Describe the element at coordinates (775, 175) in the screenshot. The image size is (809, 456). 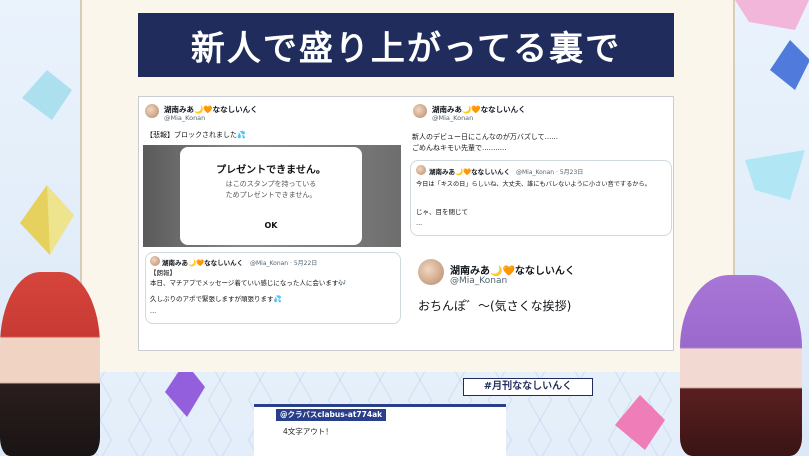
I see `crystal-decor-right-mid` at that location.